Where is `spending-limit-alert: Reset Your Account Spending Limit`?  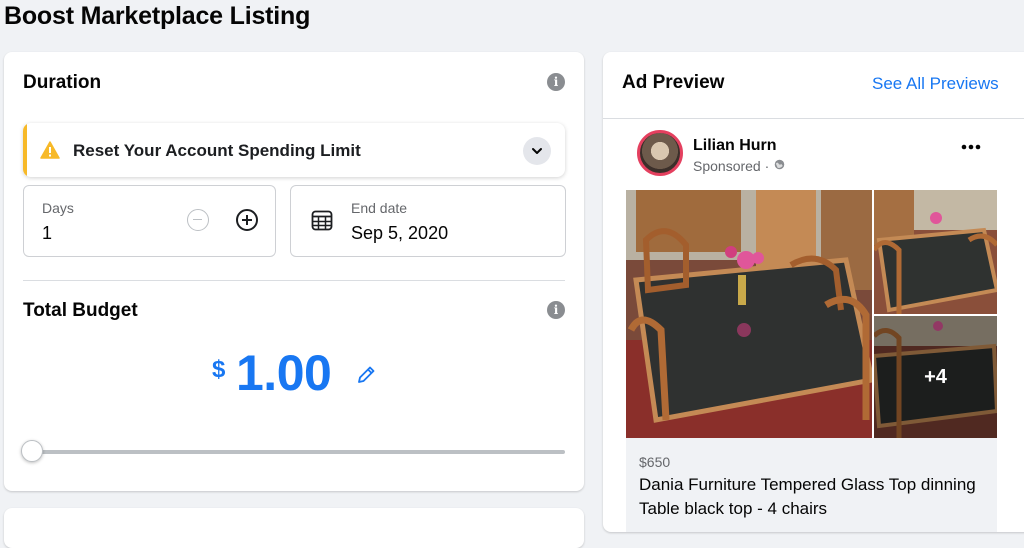
spending-limit-alert: Reset Your Account Spending Limit is located at coordinates (294, 150).